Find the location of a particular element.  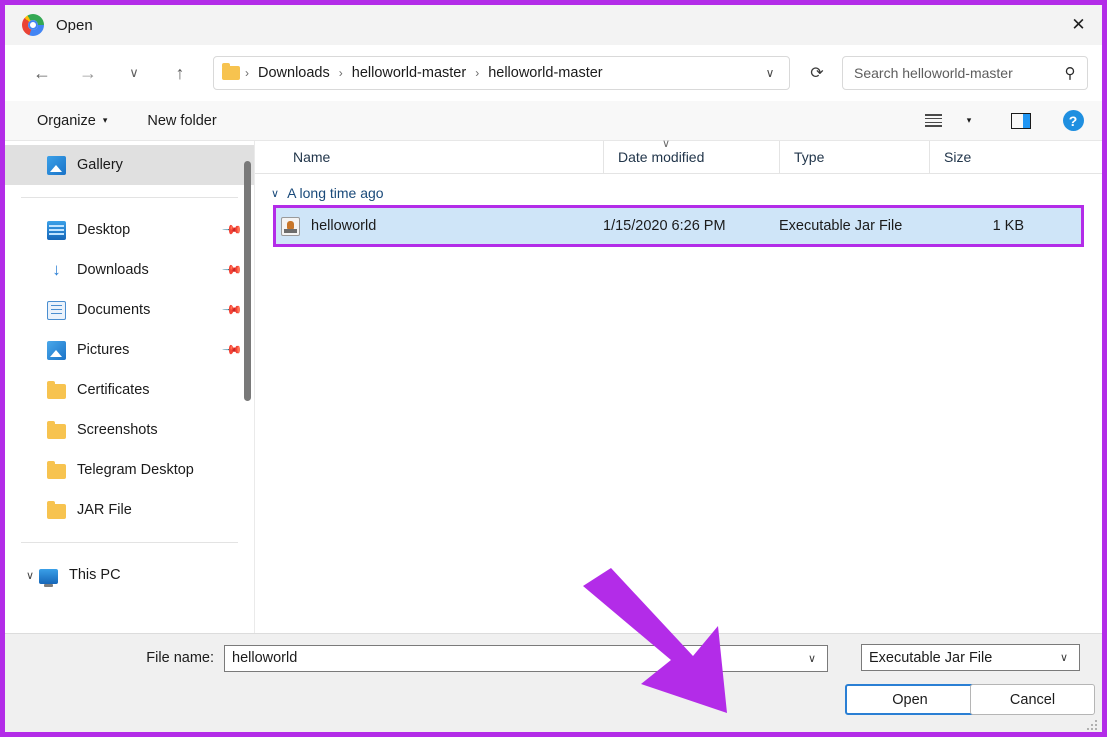

title-bar: Open ✕ is located at coordinates (553, 25).